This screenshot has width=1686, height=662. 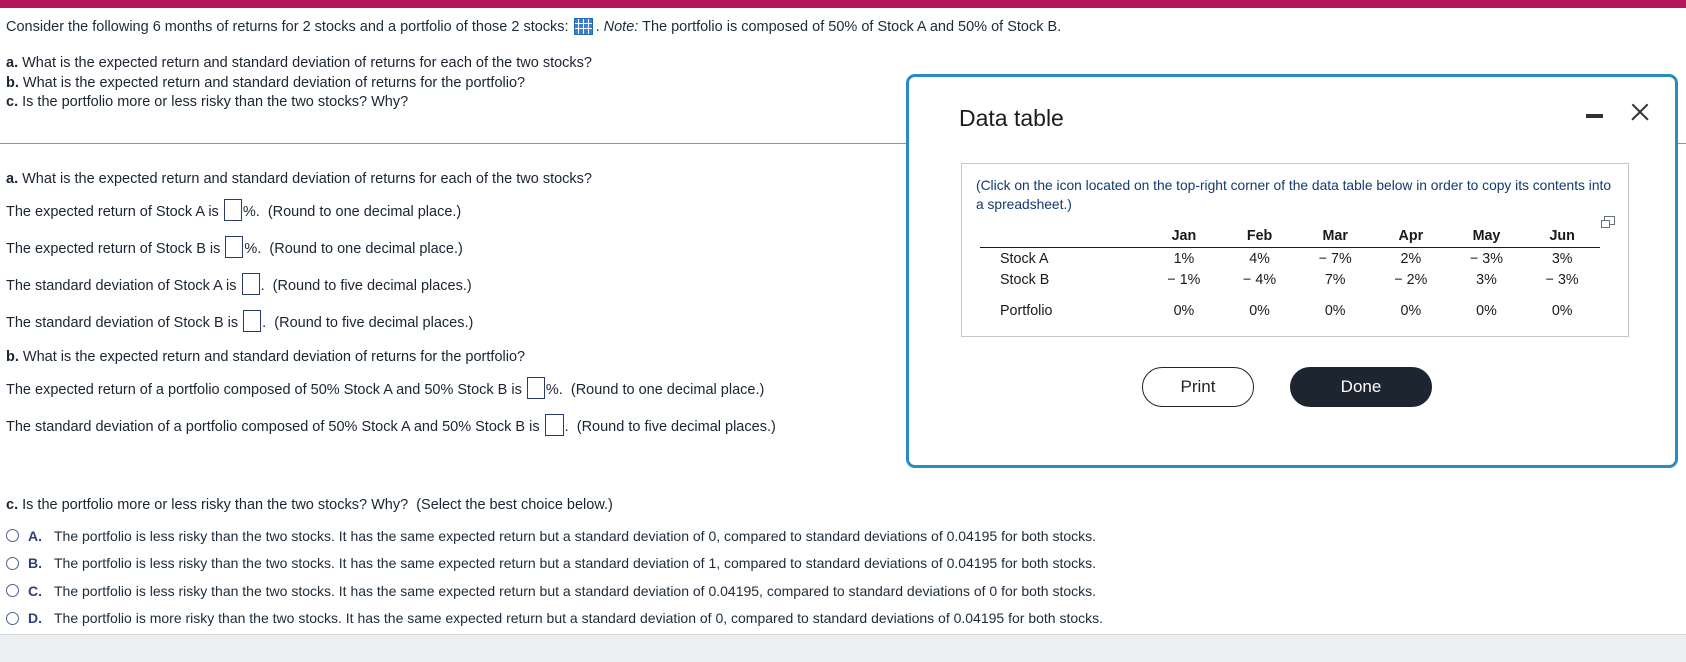 I want to click on portfolio-mar: 0%, so click(x=1335, y=311).